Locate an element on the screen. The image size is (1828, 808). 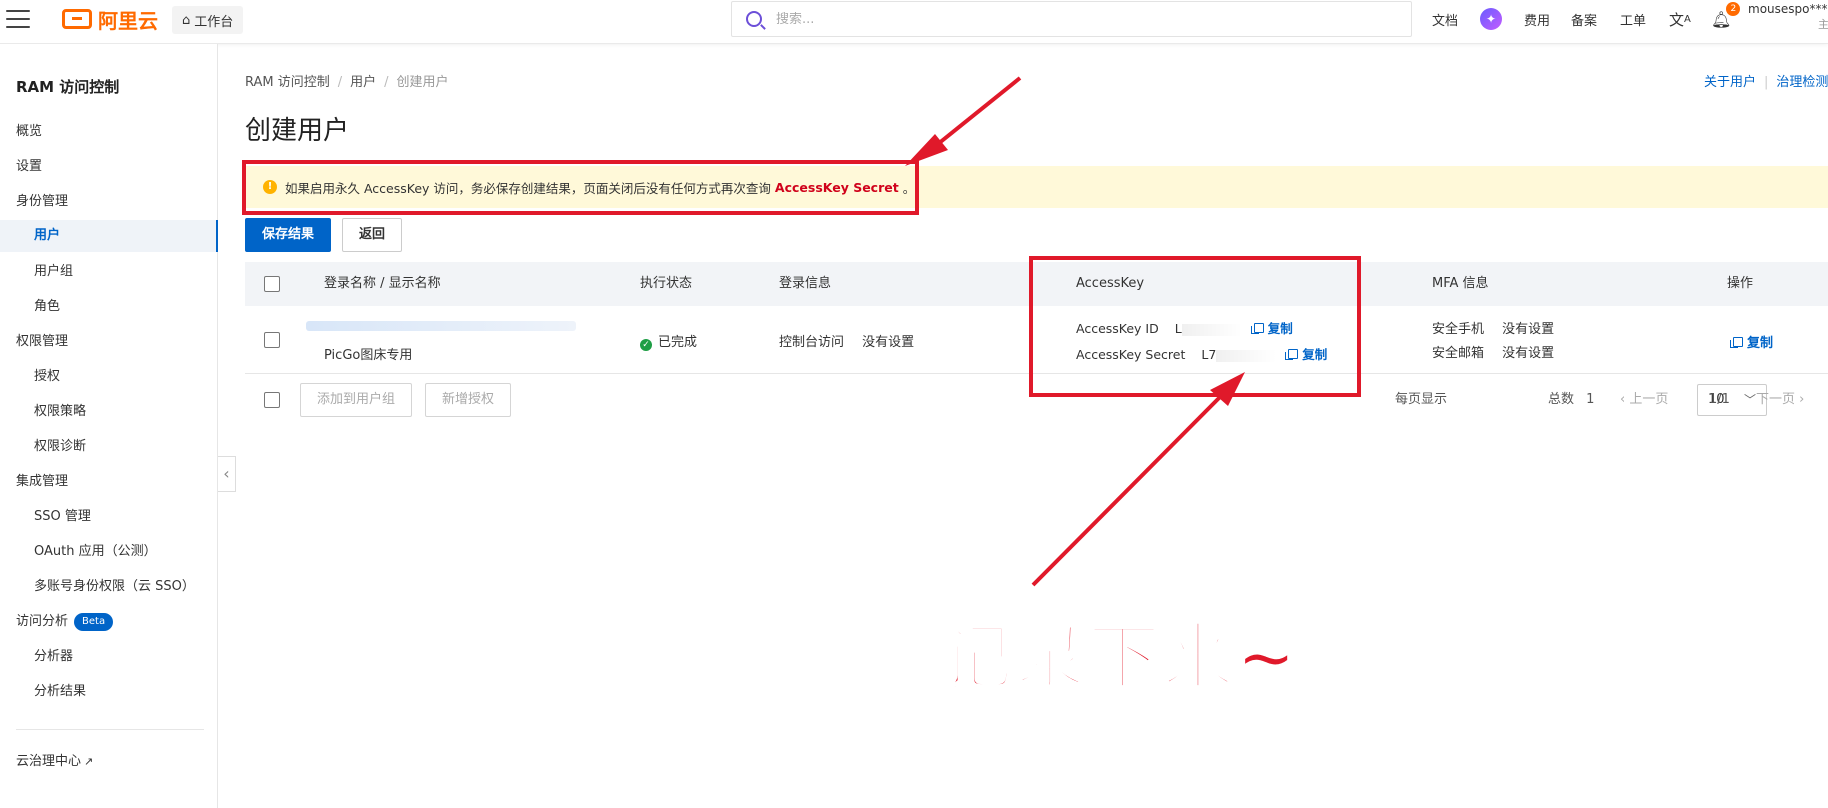
annotation-note: 记录下来~ is located at coordinates (1118, 657).